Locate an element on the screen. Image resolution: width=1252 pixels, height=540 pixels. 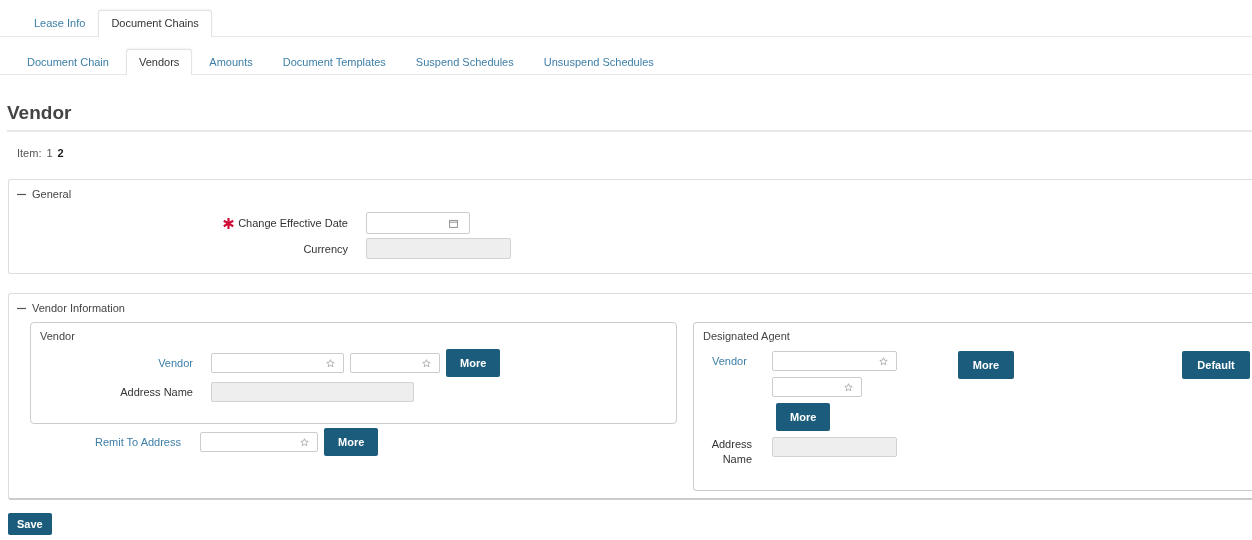
group-title: Designated Agent is located at coordinates (746, 336).